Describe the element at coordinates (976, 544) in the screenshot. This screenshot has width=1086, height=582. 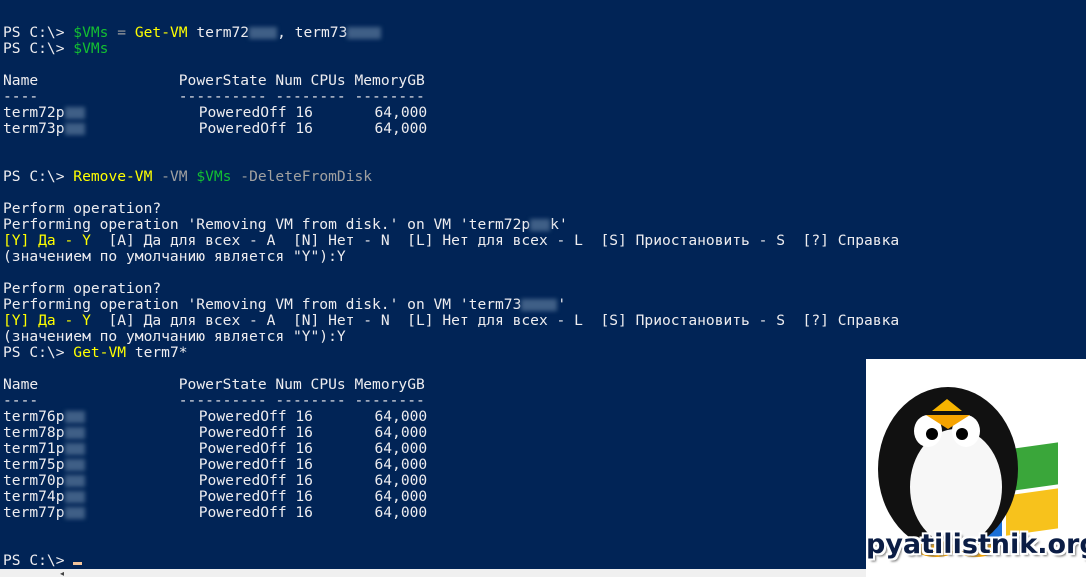
I see `logo-text: pyatilistnik.org` at that location.